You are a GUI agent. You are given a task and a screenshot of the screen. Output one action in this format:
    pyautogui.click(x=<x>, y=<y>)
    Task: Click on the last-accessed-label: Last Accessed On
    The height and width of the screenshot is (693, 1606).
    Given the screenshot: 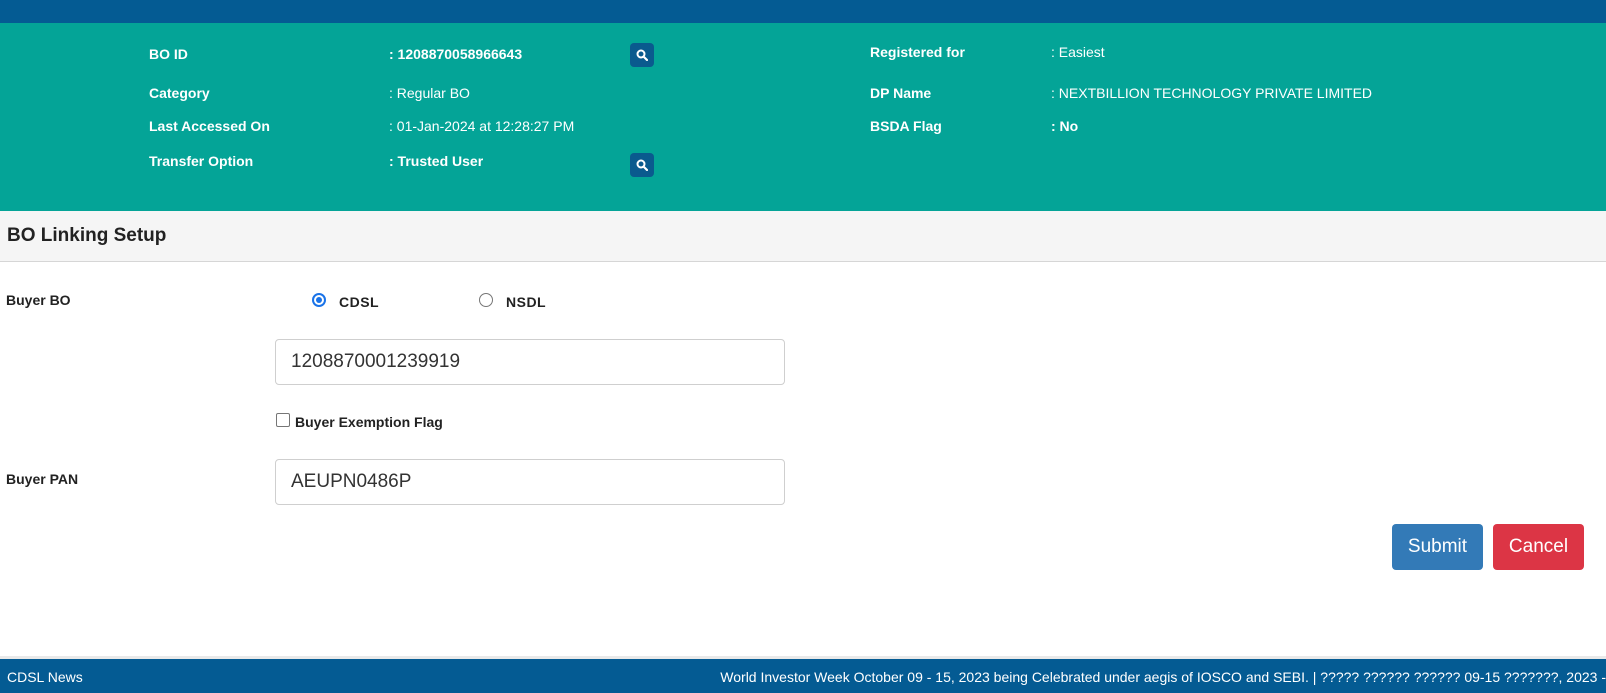 What is the action you would take?
    pyautogui.click(x=209, y=126)
    